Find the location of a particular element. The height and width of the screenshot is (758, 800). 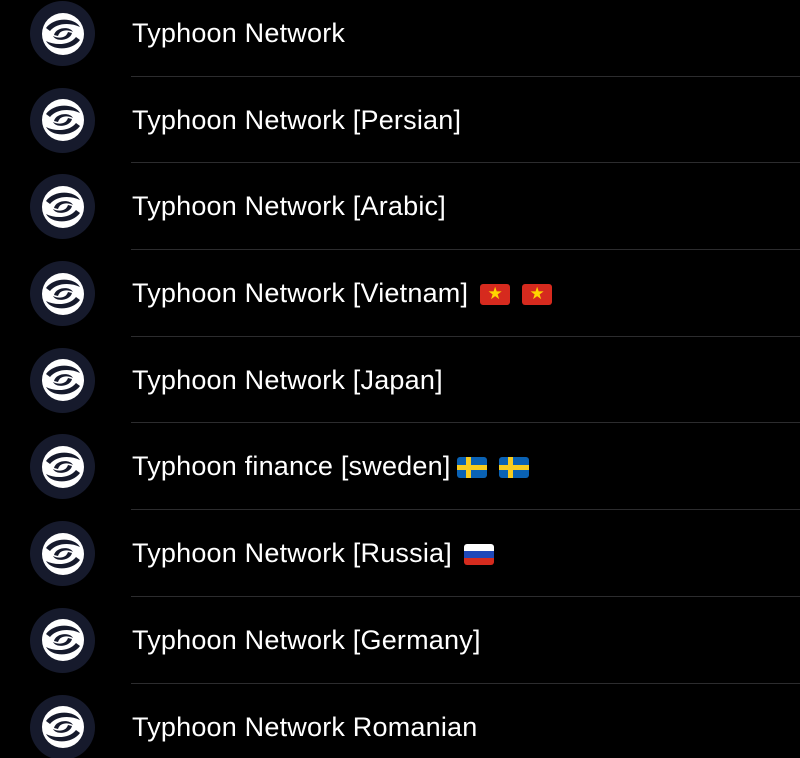

channel-title: Typhoon finance [sweden] is located at coordinates (330, 466).